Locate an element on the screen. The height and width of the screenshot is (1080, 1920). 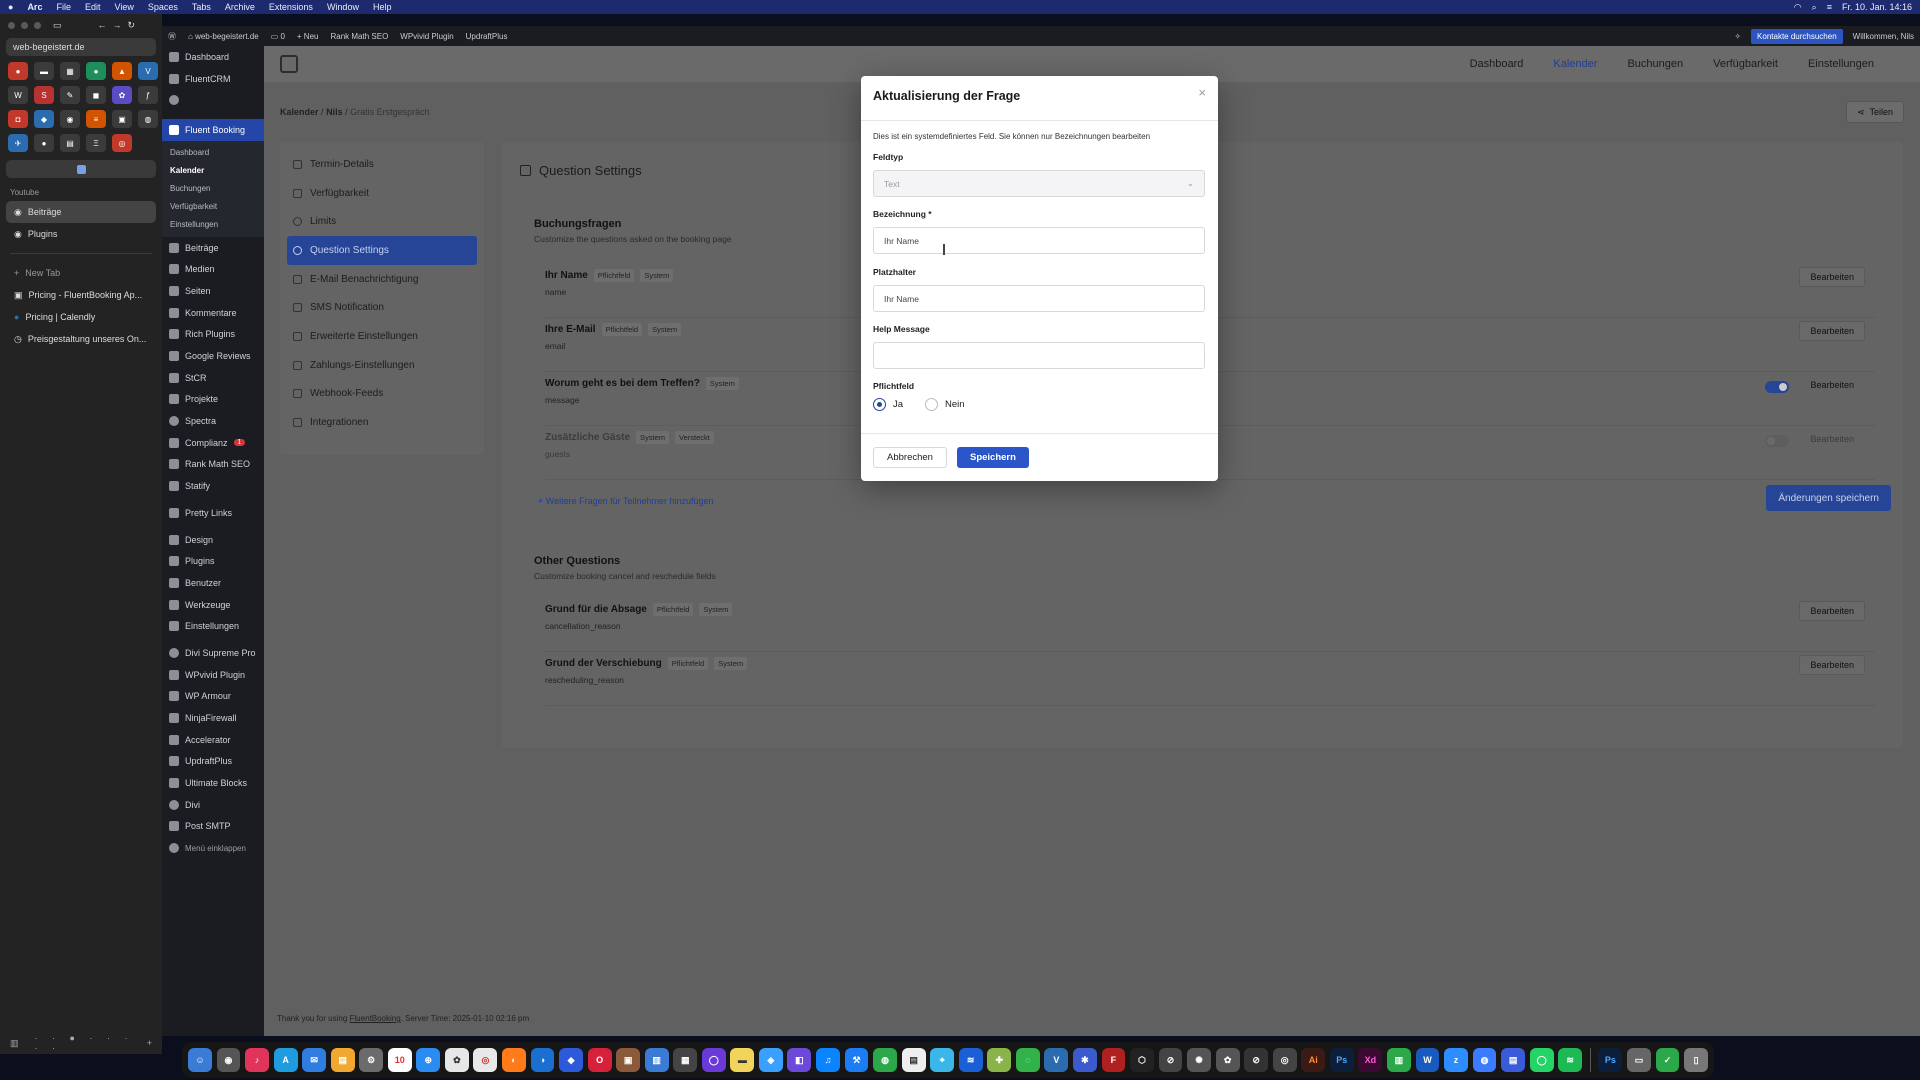
settings-limits: Limits is located at coordinates (382, 221).